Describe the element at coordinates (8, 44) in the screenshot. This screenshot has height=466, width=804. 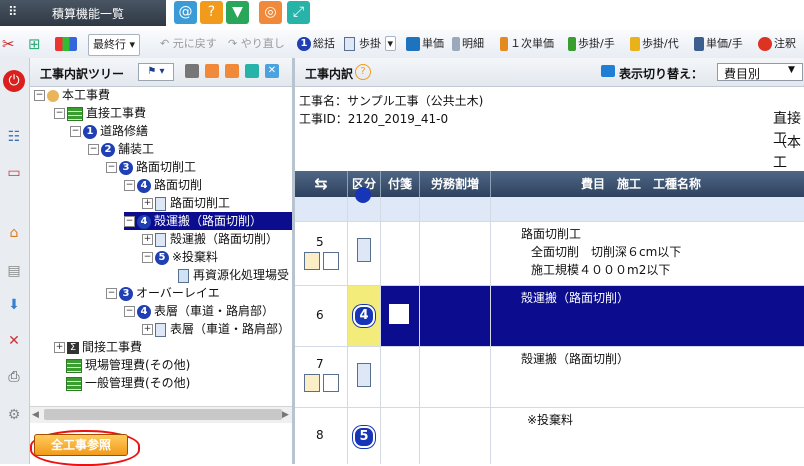
I see `delete-row-icon: ✂` at that location.